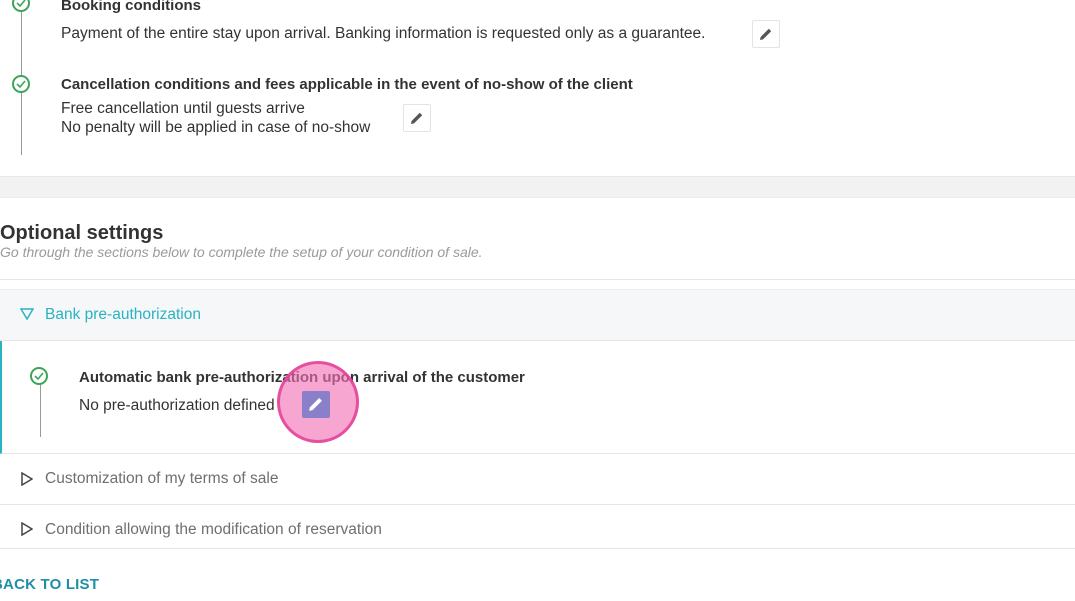 The height and width of the screenshot is (601, 1075). Describe the element at coordinates (82, 233) in the screenshot. I see `optional-settings-title: Optional settings` at that location.